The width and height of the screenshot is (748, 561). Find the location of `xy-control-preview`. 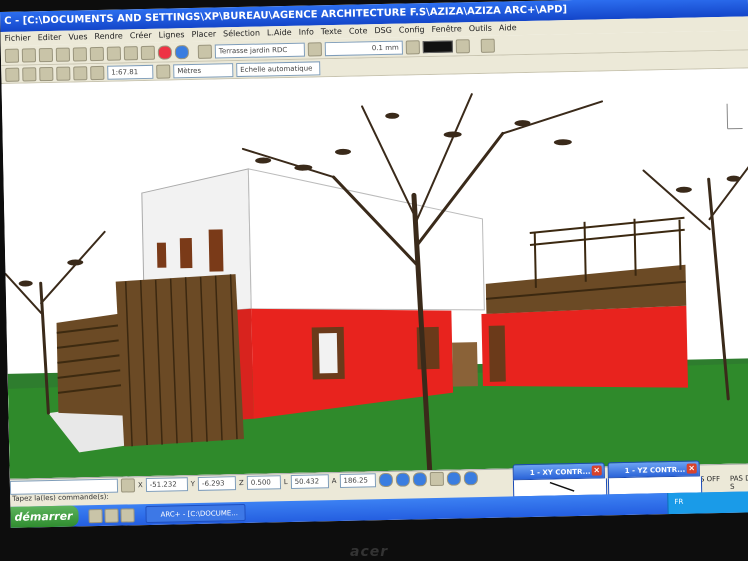

xy-control-preview is located at coordinates (562, 486).